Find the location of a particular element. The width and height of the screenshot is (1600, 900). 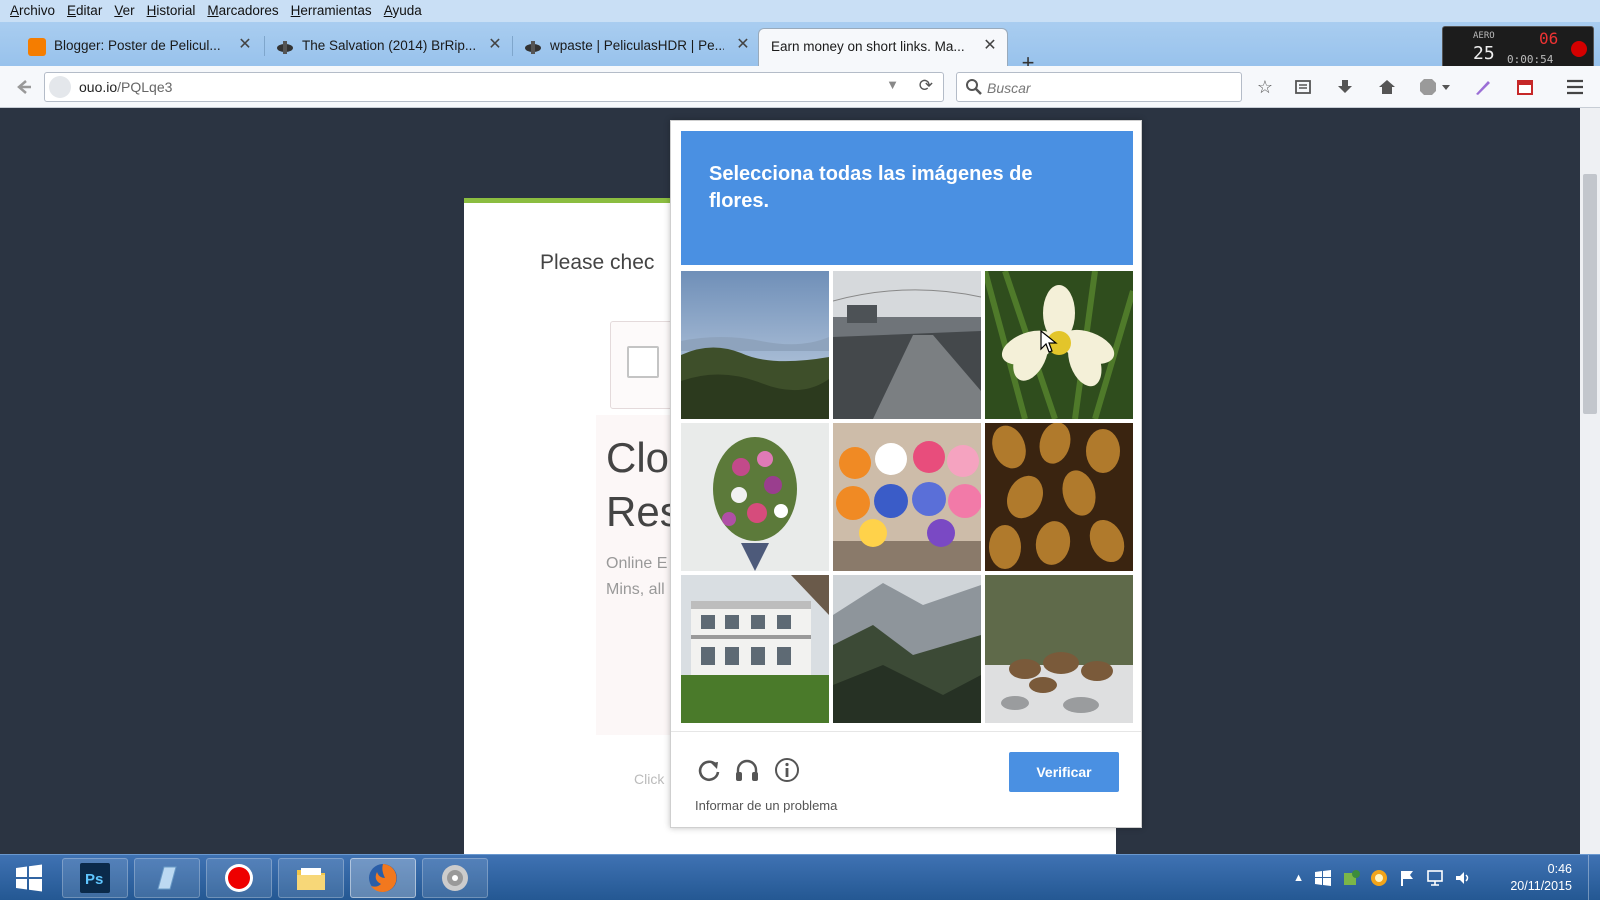

start-button is located at coordinates (29, 878).